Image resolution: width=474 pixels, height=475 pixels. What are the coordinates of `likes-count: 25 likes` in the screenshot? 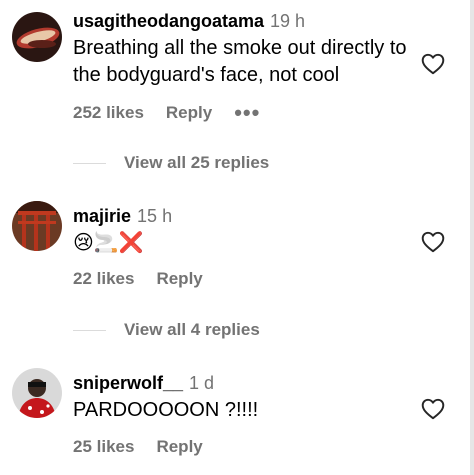 It's located at (103, 447).